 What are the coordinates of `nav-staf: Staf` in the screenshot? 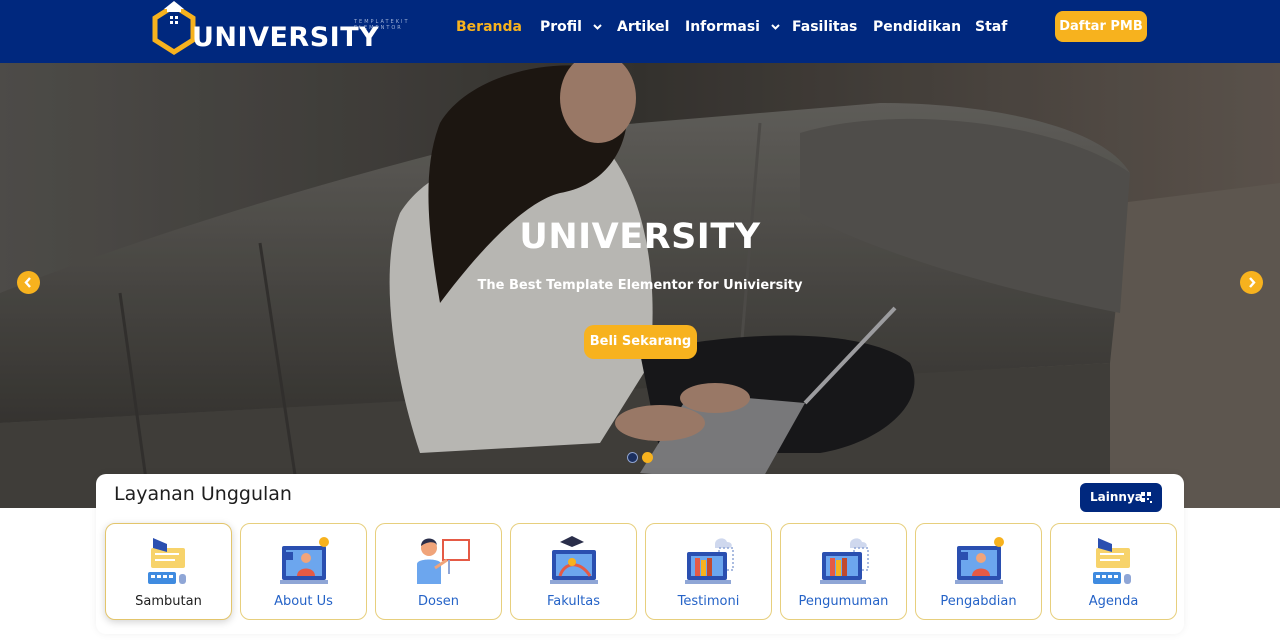 It's located at (991, 27).